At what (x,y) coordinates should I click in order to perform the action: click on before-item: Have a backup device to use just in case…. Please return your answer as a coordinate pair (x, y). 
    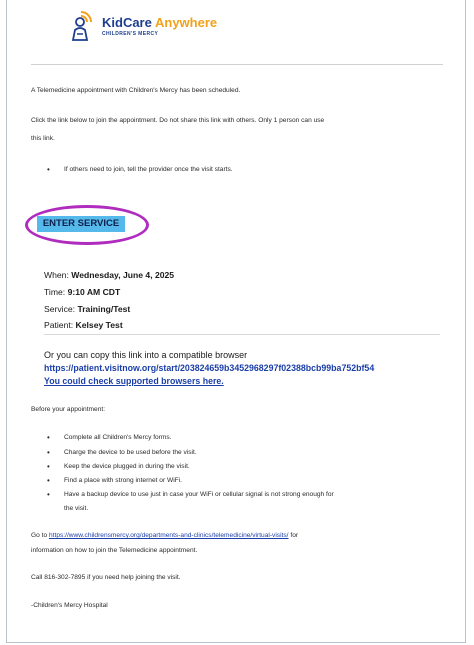
    Looking at the image, I should click on (190, 495).